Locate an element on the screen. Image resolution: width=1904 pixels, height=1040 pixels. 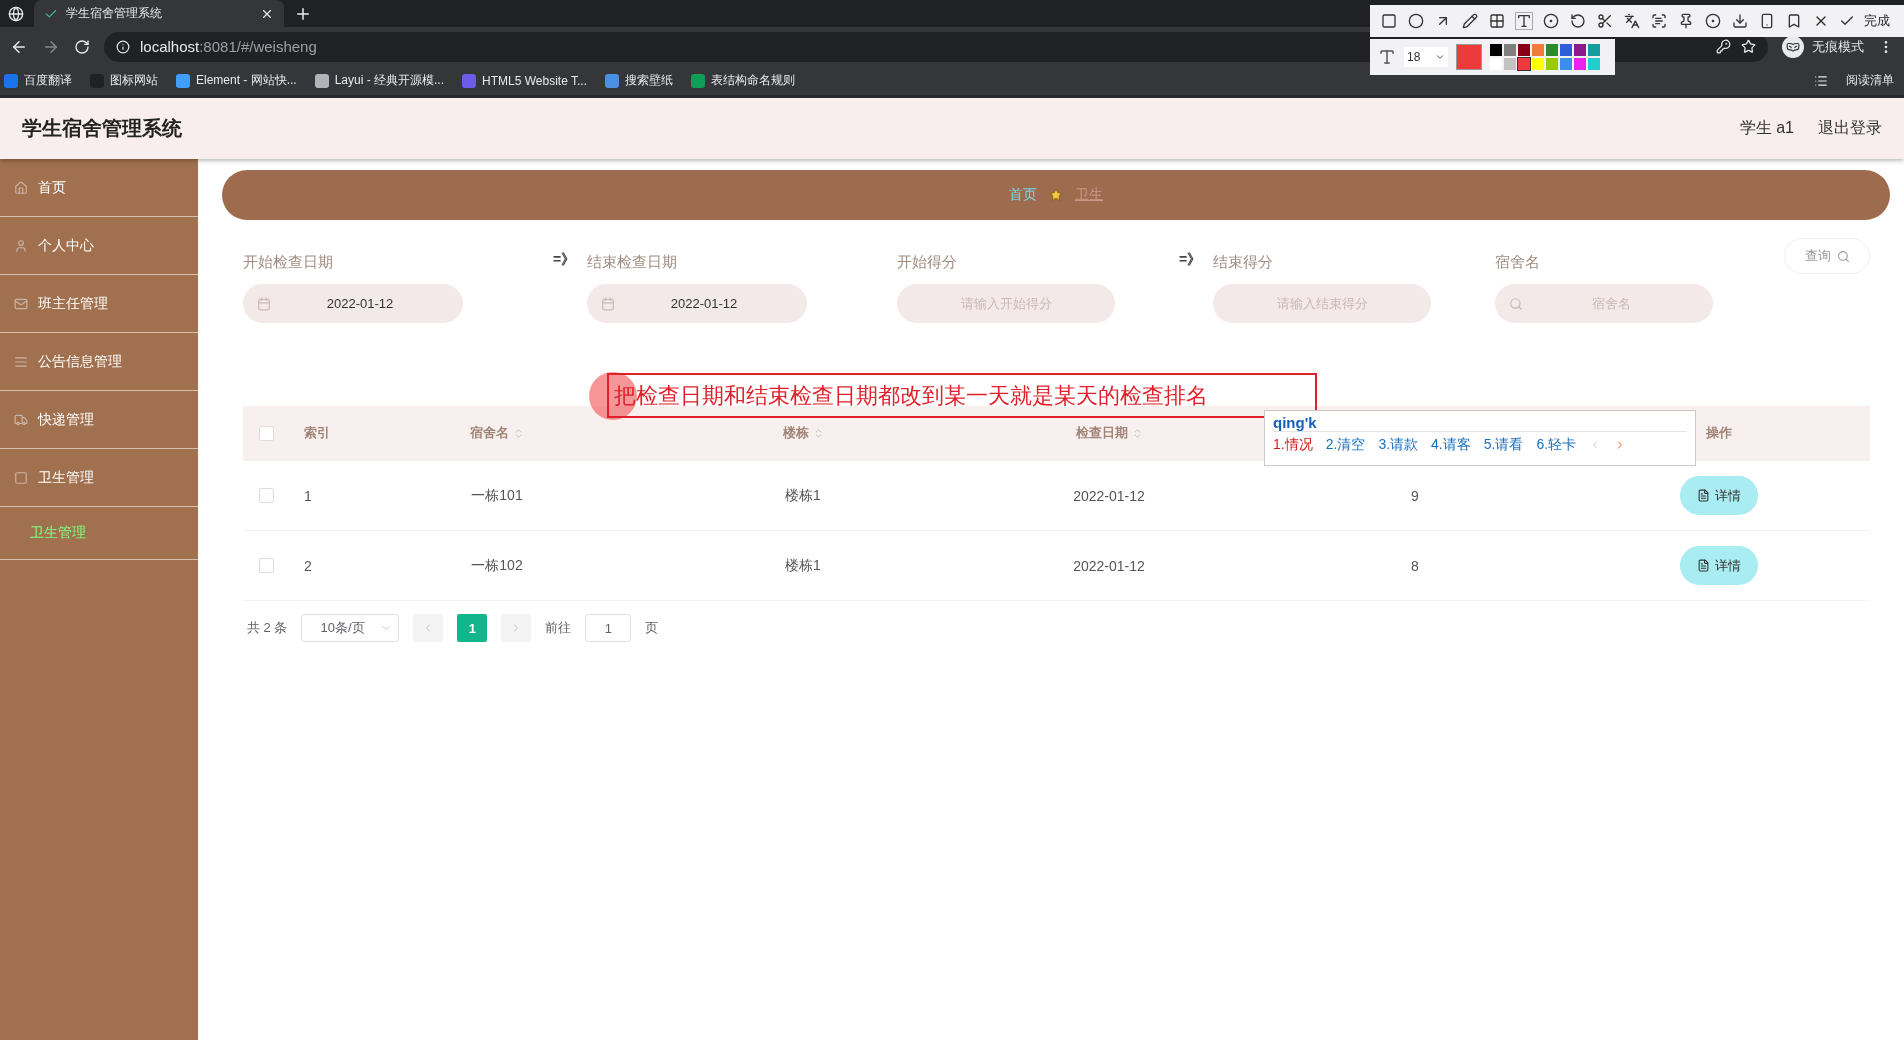
square-icon is located at coordinates (21, 477).